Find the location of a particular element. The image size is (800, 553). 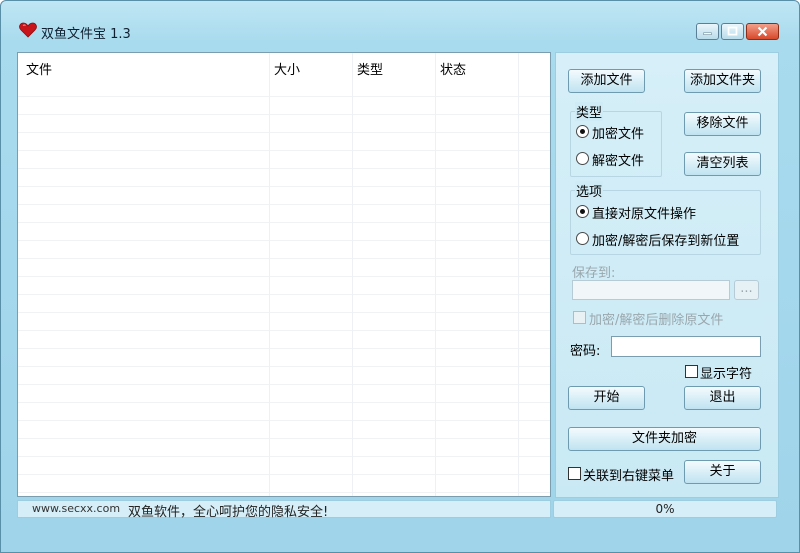

associate-context-menu-checkbox is located at coordinates (574, 473).